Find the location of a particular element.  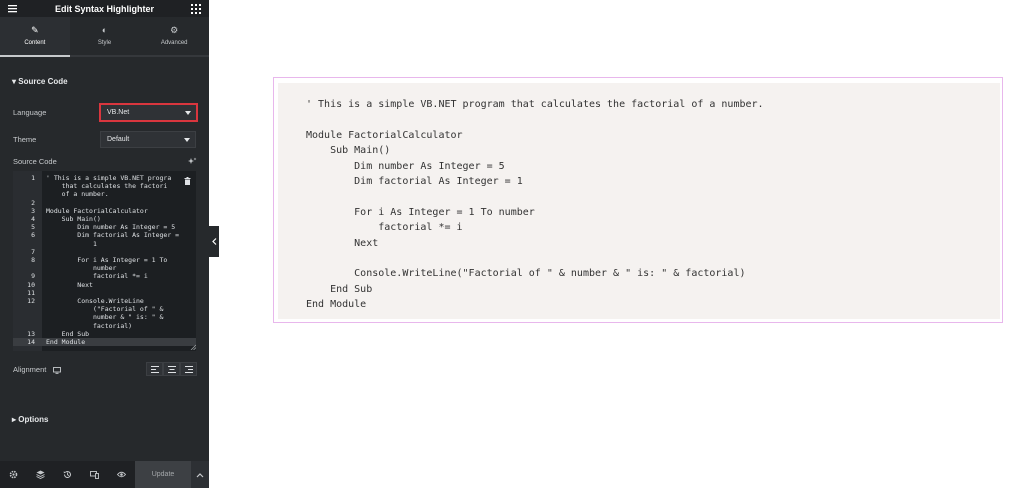

line-number: 10 is located at coordinates (31, 284).